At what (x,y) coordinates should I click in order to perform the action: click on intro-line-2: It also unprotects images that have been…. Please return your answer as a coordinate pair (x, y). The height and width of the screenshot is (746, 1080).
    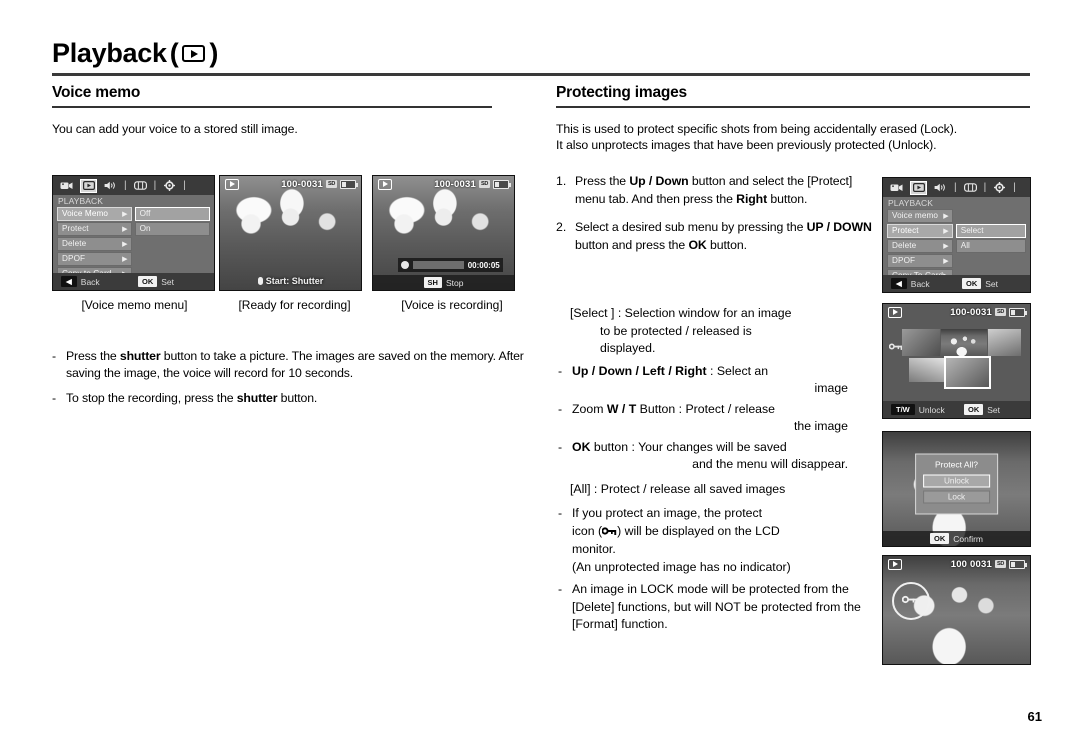
    Looking at the image, I should click on (746, 144).